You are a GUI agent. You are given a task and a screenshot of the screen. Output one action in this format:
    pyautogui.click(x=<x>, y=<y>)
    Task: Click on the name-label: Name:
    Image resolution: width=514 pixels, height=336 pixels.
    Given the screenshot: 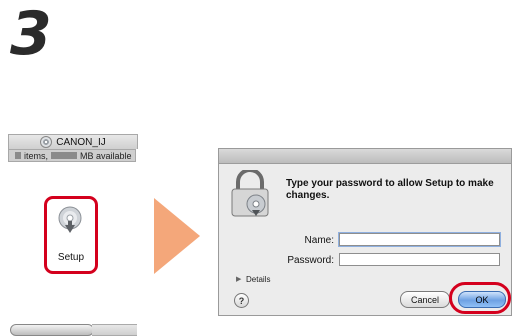 What is the action you would take?
    pyautogui.click(x=319, y=240)
    